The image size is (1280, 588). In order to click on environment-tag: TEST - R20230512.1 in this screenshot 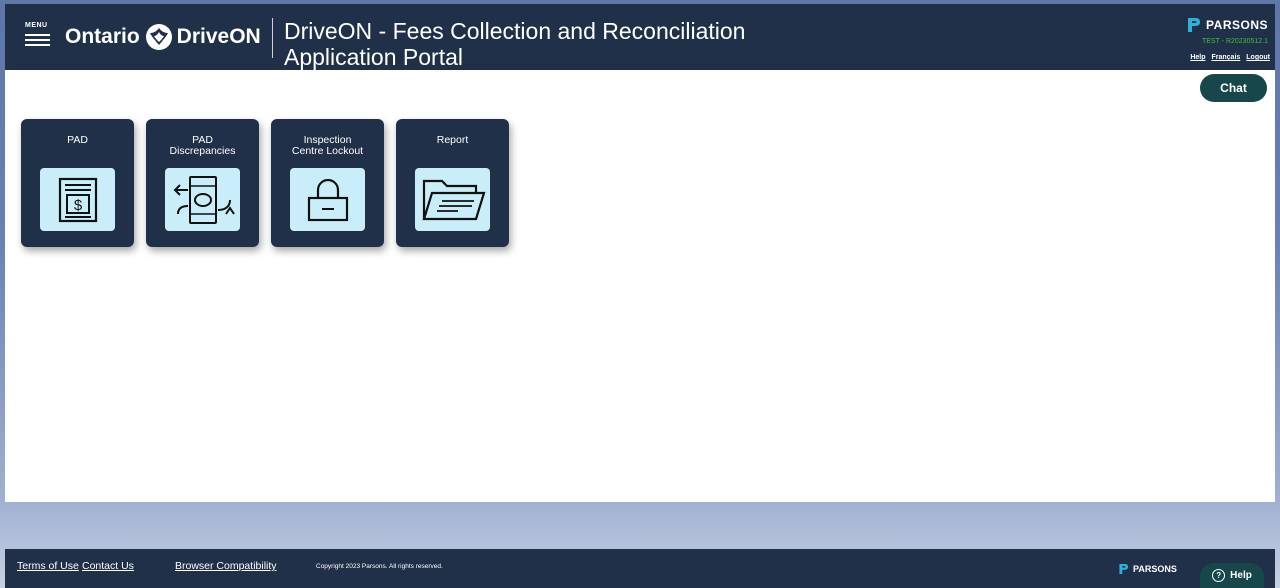, I will do `click(1234, 41)`.